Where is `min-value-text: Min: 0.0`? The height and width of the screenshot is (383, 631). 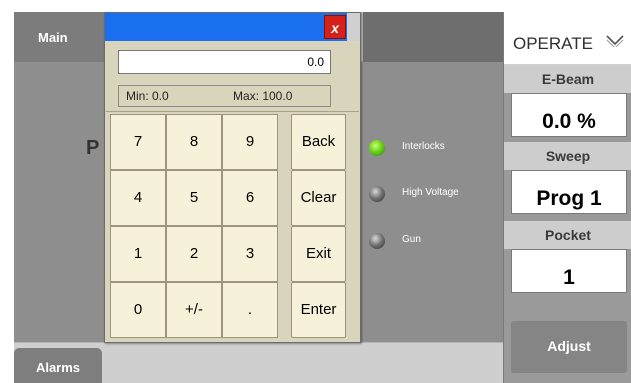 min-value-text: Min: 0.0 is located at coordinates (147, 96).